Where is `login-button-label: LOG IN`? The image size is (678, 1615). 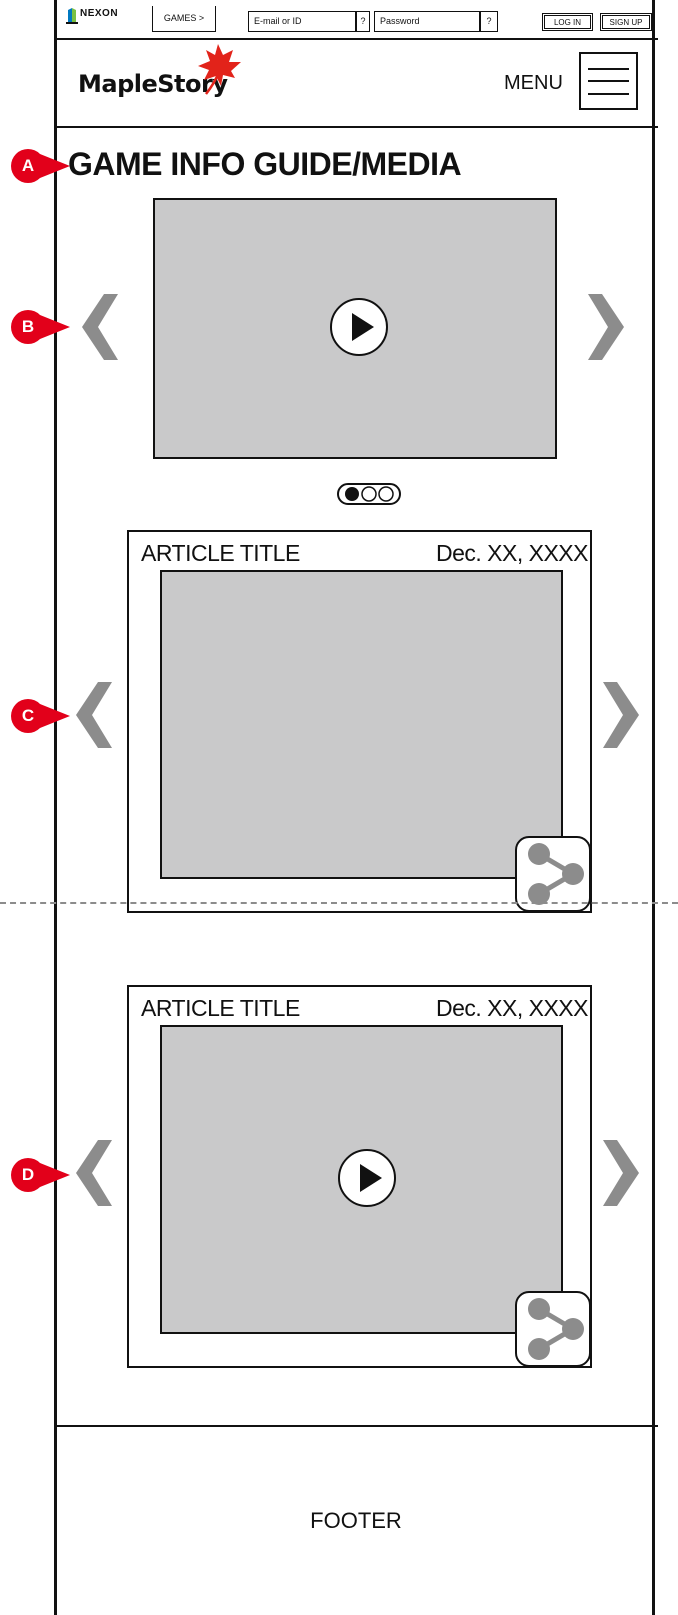
login-button-label: LOG IN is located at coordinates (567, 22).